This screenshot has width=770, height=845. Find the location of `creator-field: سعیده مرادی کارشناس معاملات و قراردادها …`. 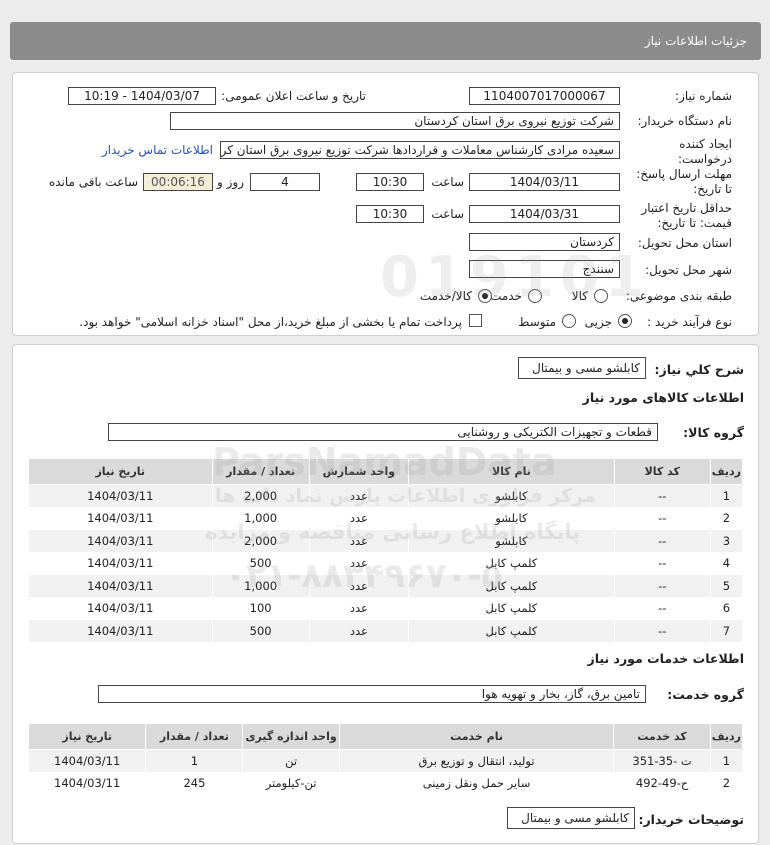

creator-field: سعیده مرادی کارشناس معاملات و قراردادها … is located at coordinates (420, 150).